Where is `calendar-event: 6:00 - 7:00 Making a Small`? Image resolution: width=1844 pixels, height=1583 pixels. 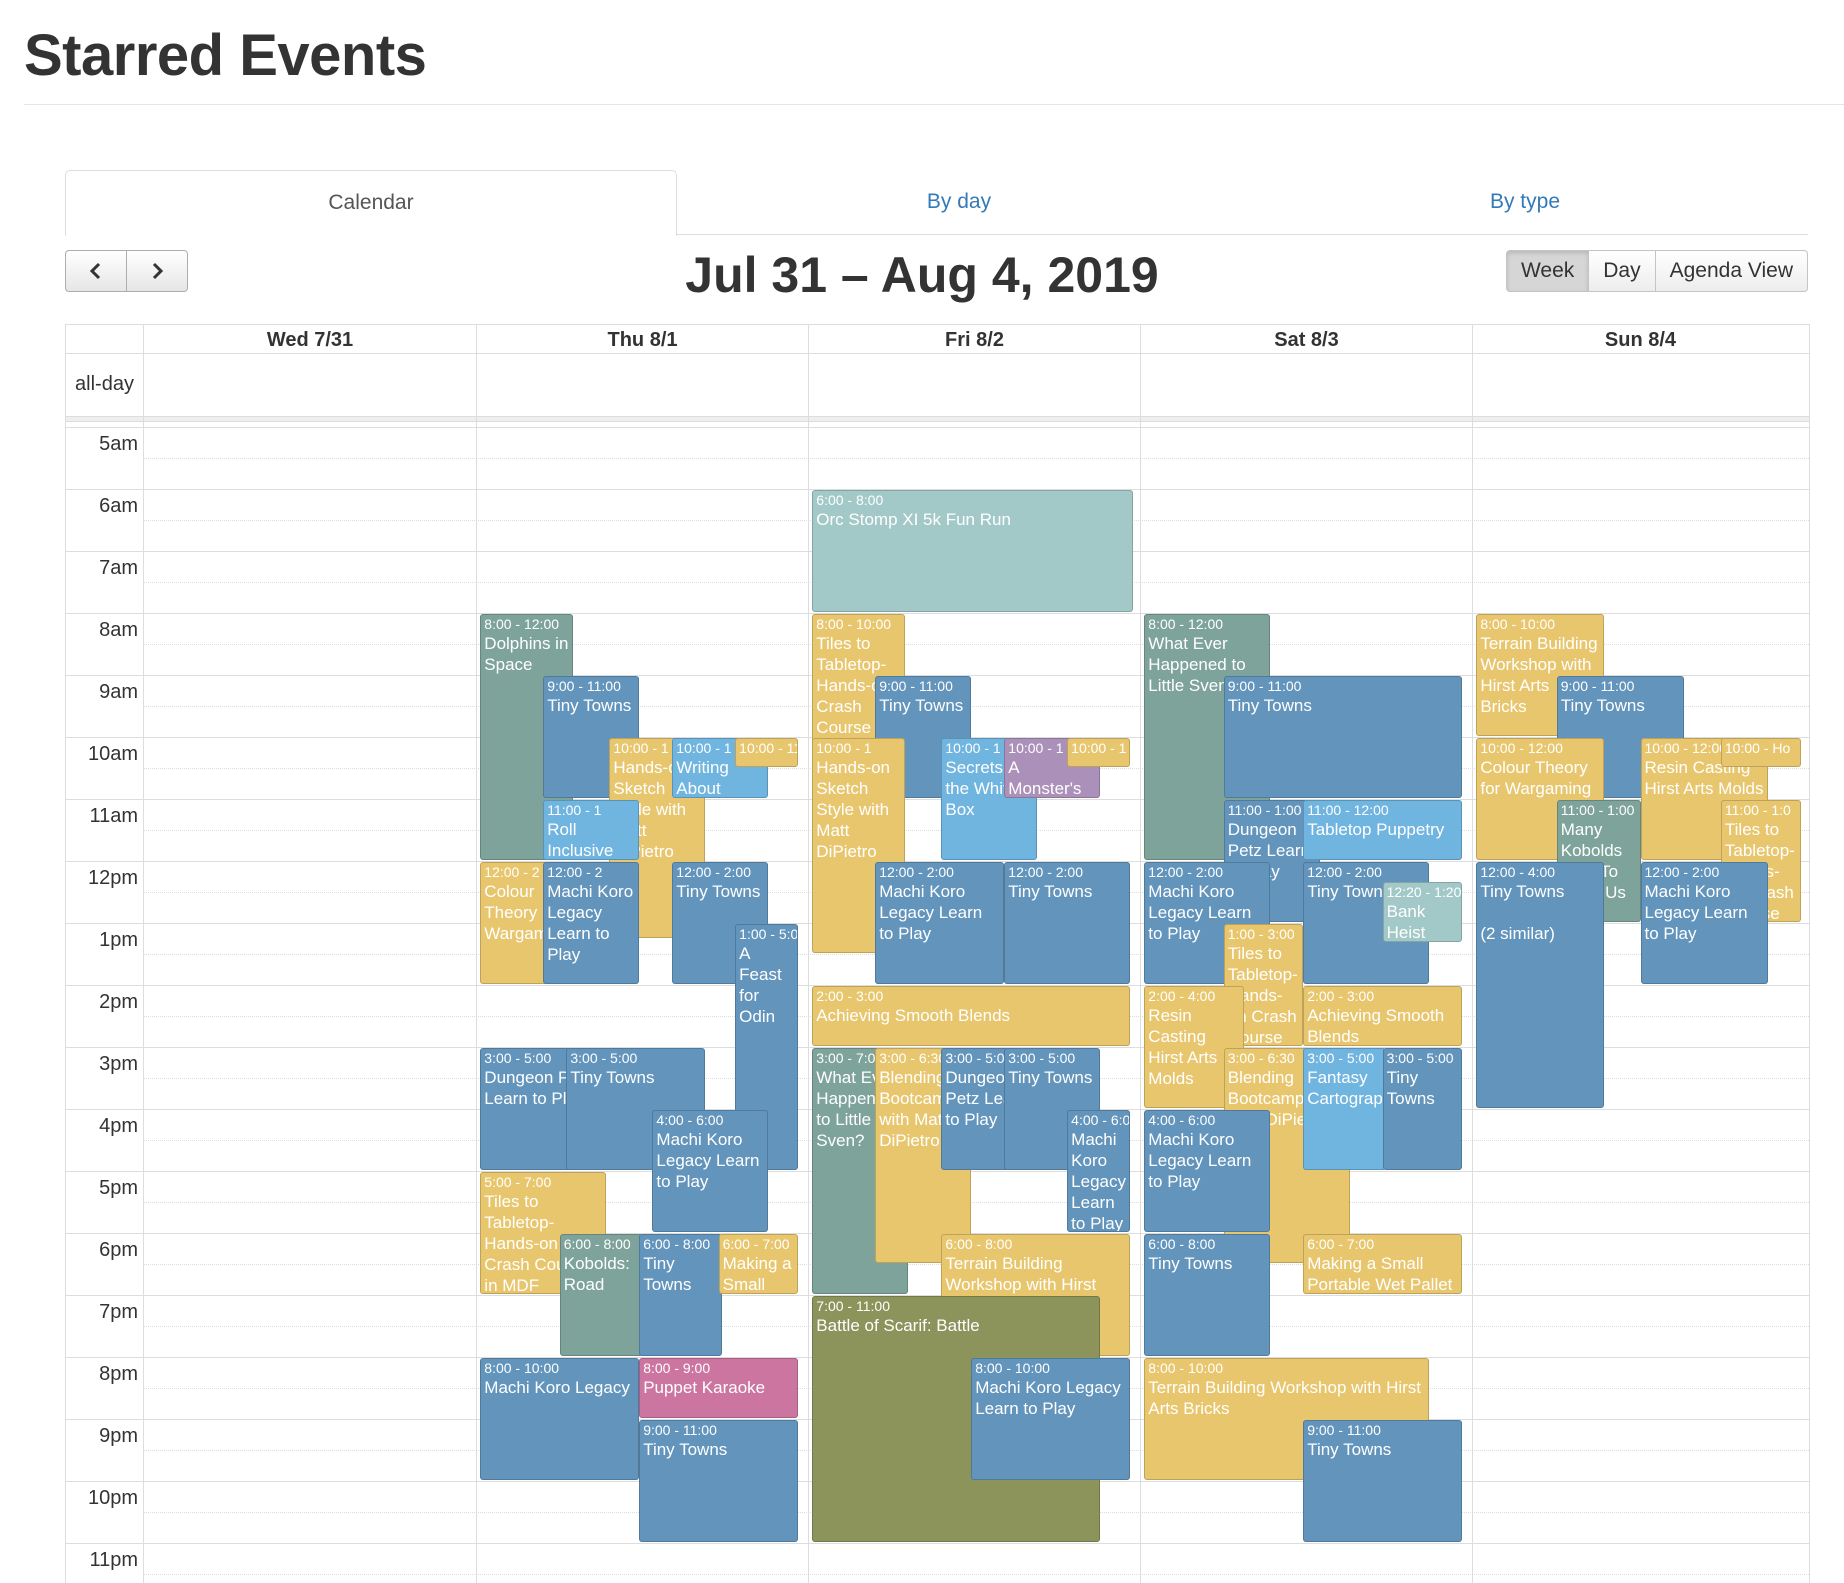
calendar-event: 6:00 - 7:00 Making a Small is located at coordinates (758, 1264).